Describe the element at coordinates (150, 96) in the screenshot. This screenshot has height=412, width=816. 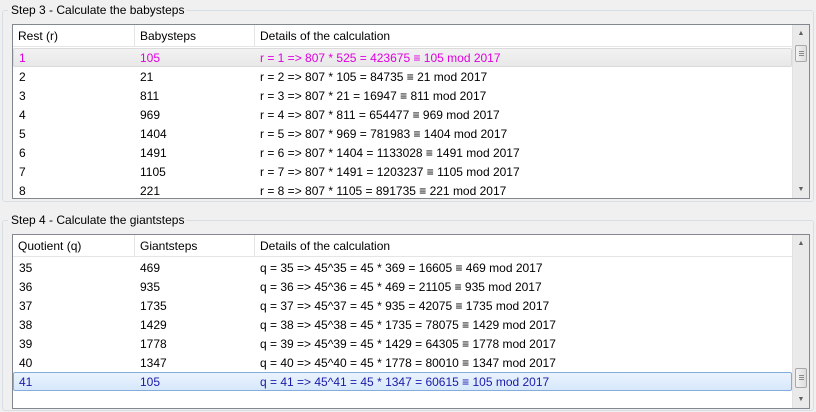
I see `cell-babystep: 811` at that location.